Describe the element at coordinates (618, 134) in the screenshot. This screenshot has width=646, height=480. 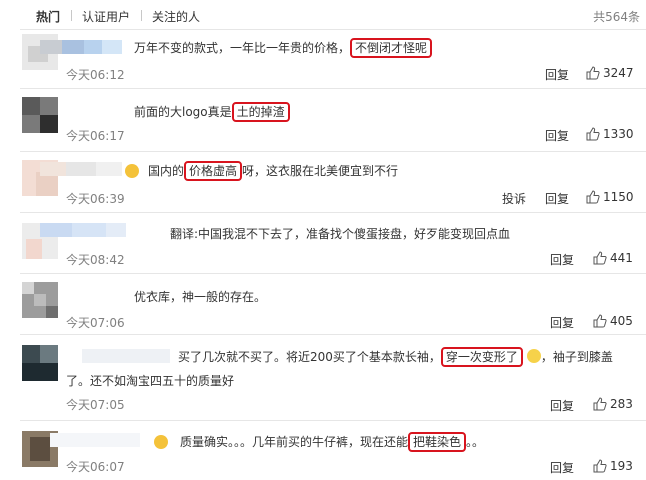
I see `like-count: 1330` at that location.